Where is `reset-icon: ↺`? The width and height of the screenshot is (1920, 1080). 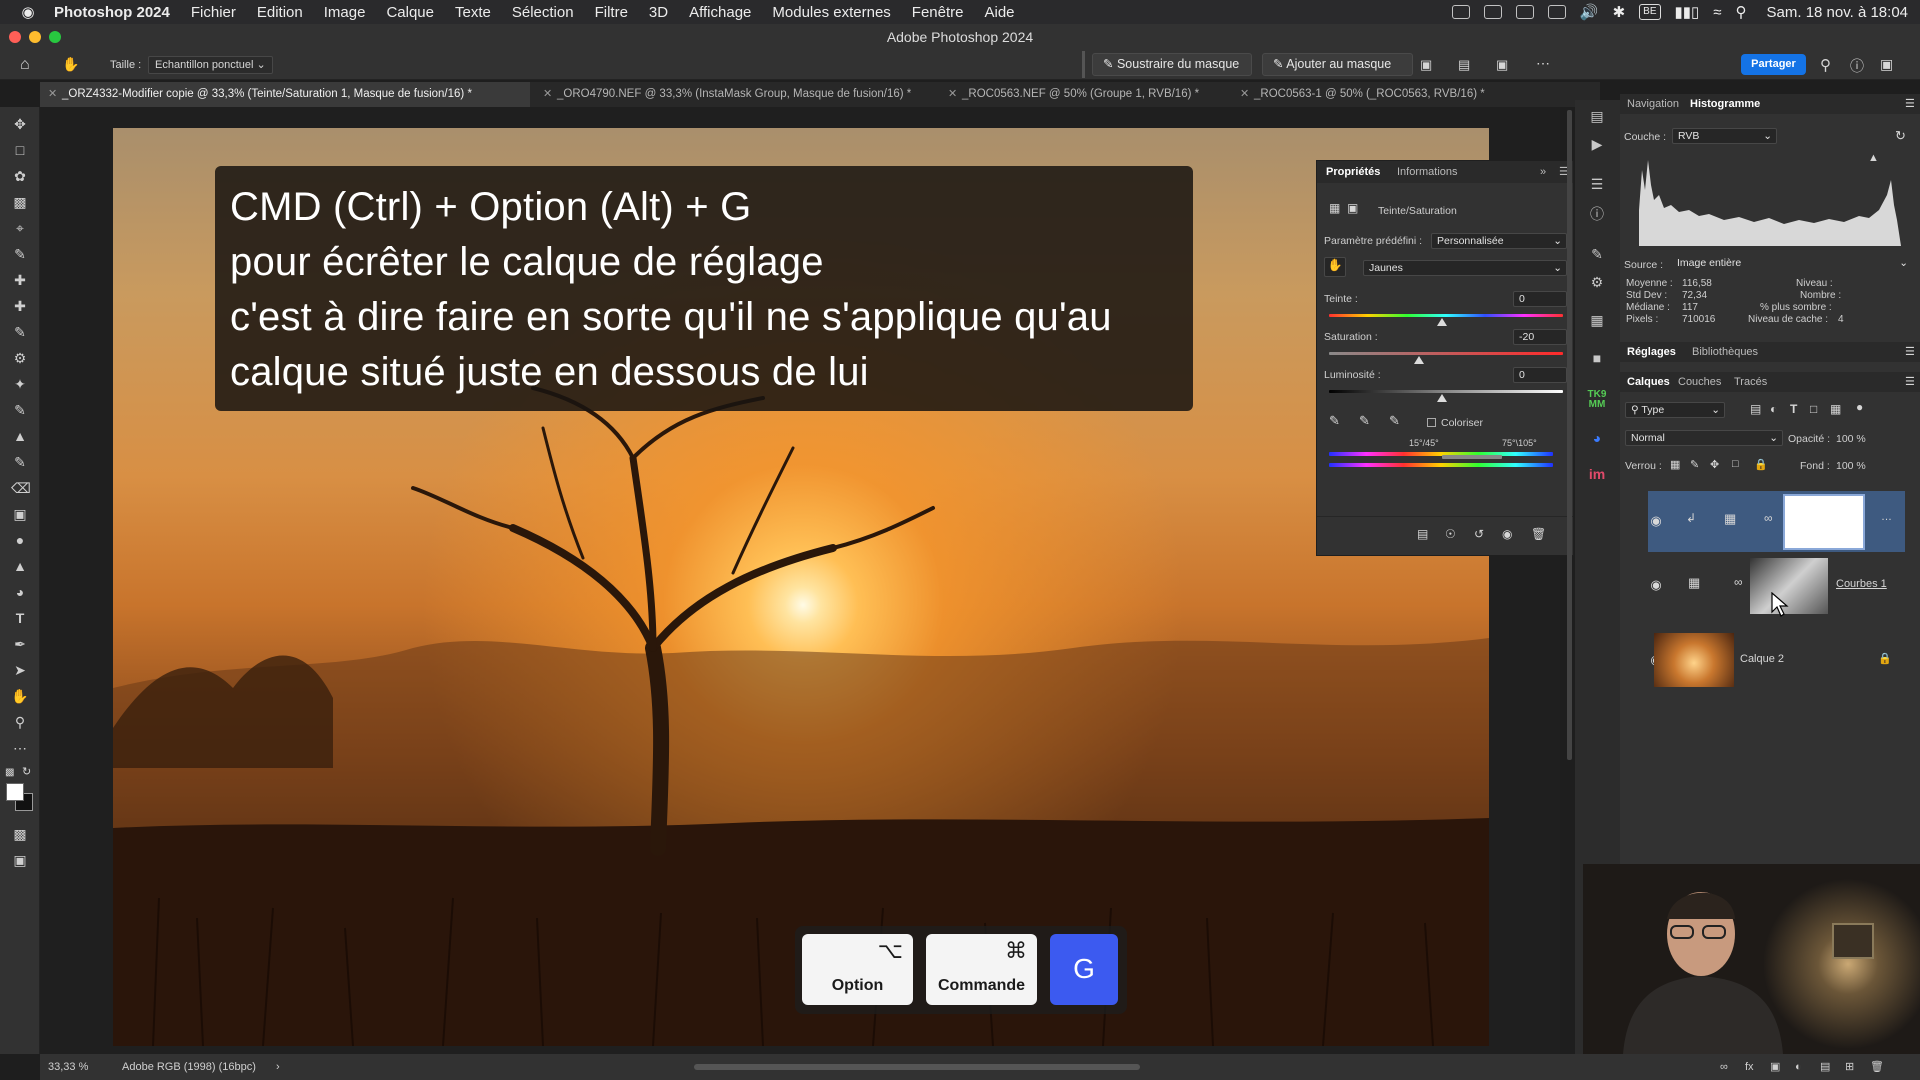 reset-icon: ↺ is located at coordinates (1479, 534).